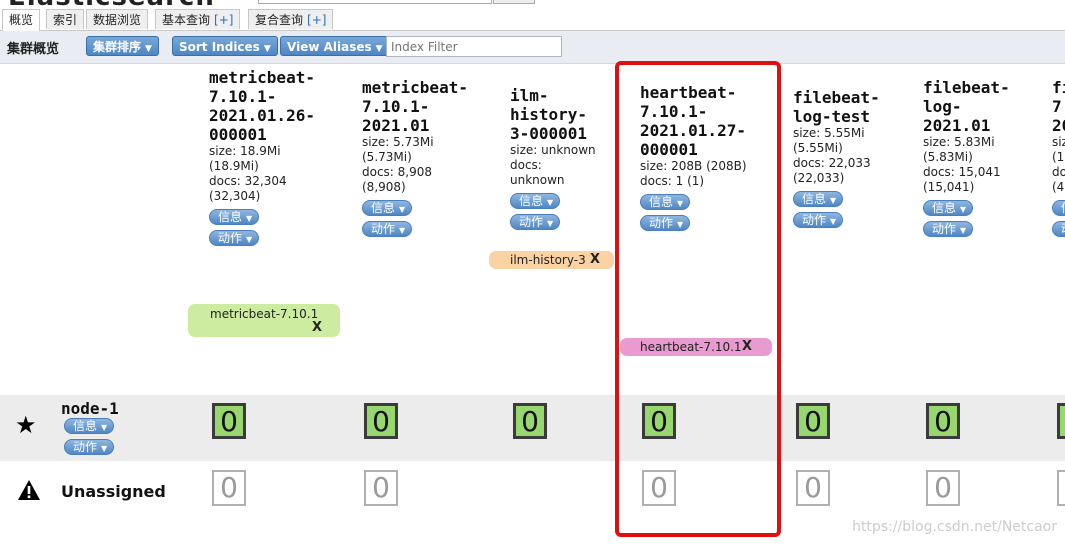 This screenshot has width=1065, height=545. Describe the element at coordinates (113, 491) in the screenshot. I see `unassigned-label: Unassigned` at that location.